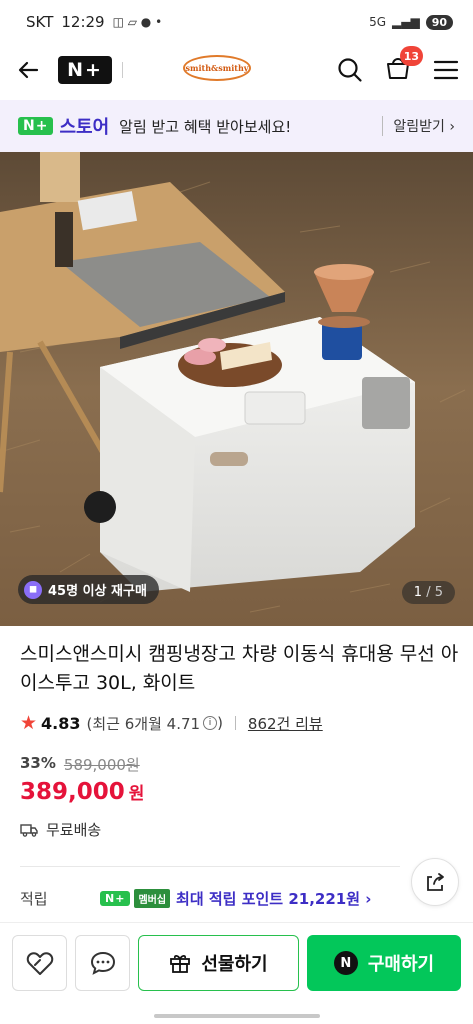  Describe the element at coordinates (406, 22) in the screenshot. I see `signal-icon: ▂▄▆` at that location.